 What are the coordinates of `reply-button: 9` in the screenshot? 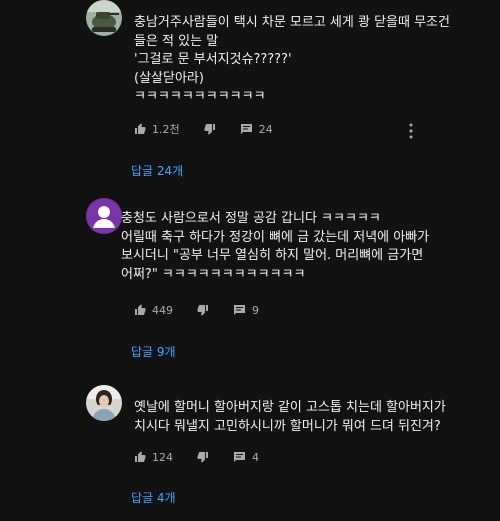 It's located at (246, 310).